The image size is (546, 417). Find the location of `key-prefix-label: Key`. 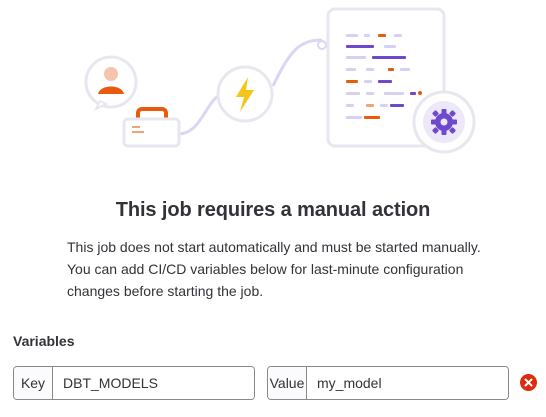

key-prefix-label: Key is located at coordinates (33, 383).